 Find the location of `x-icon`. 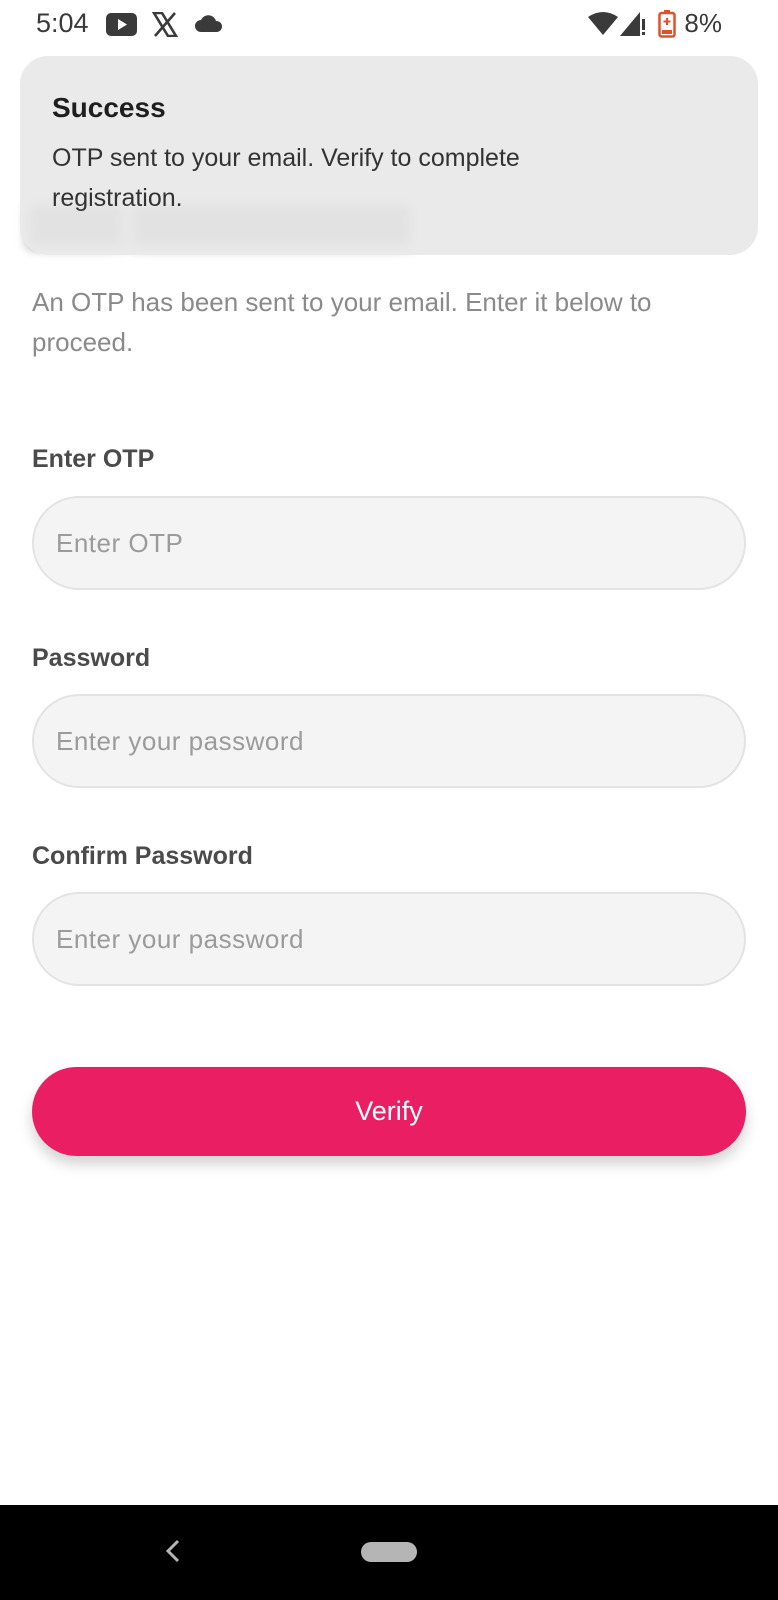

x-icon is located at coordinates (165, 24).